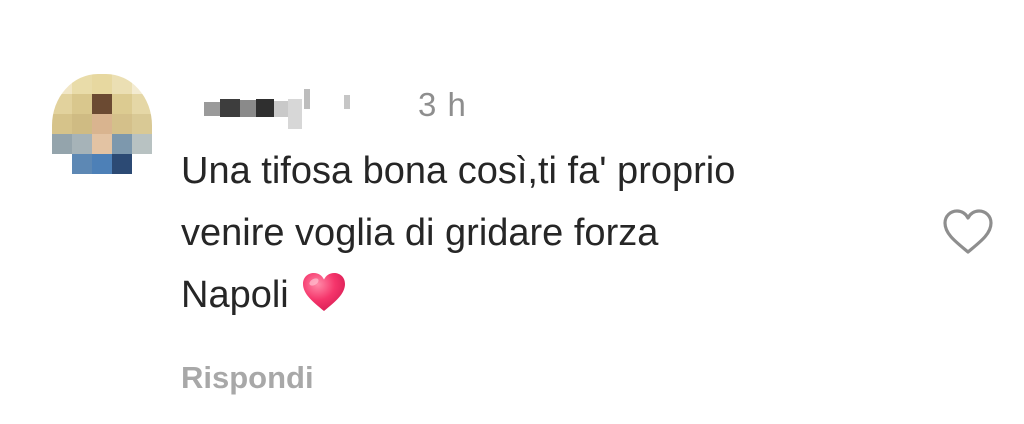 The height and width of the screenshot is (424, 1024). Describe the element at coordinates (541, 298) in the screenshot. I see `comment-text-line: Napoli` at that location.